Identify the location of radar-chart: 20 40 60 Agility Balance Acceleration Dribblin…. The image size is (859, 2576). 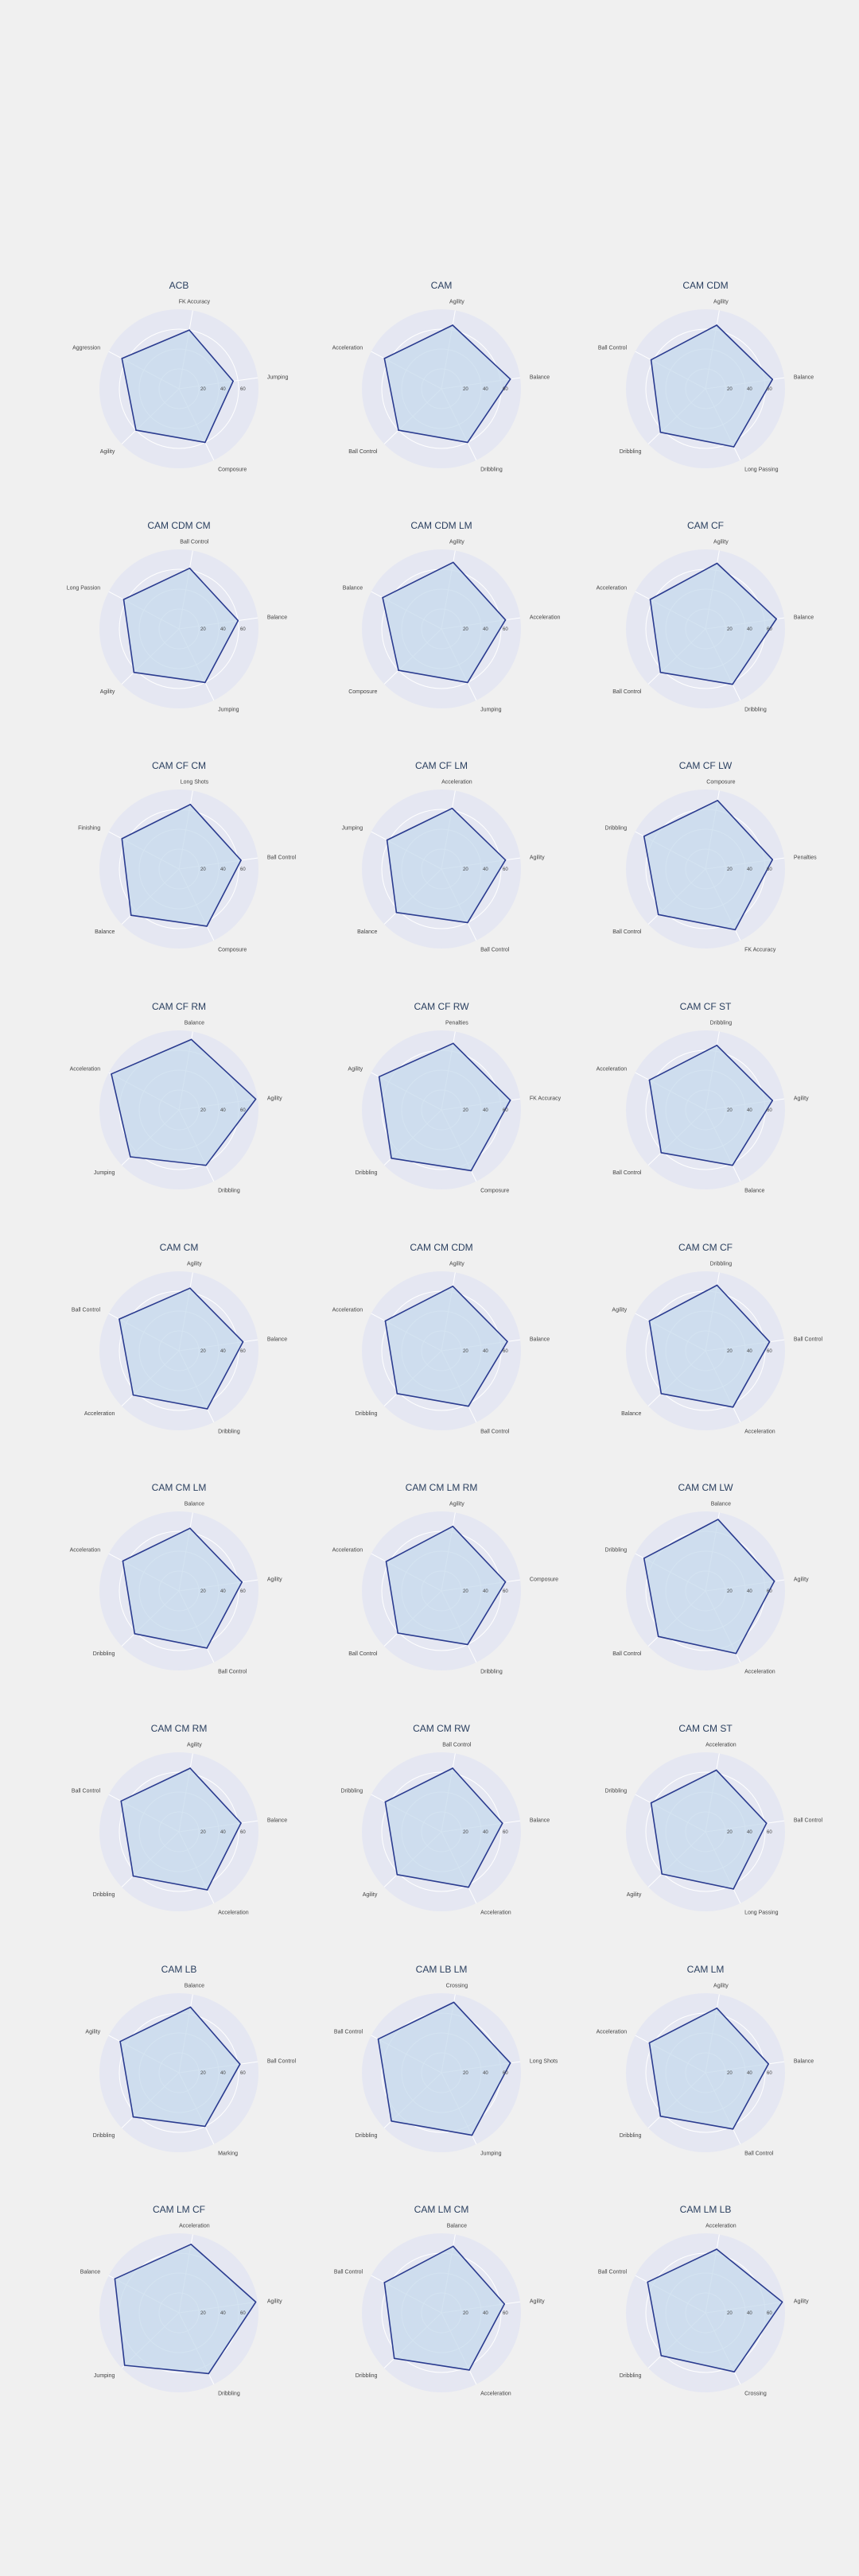
(179, 1830).